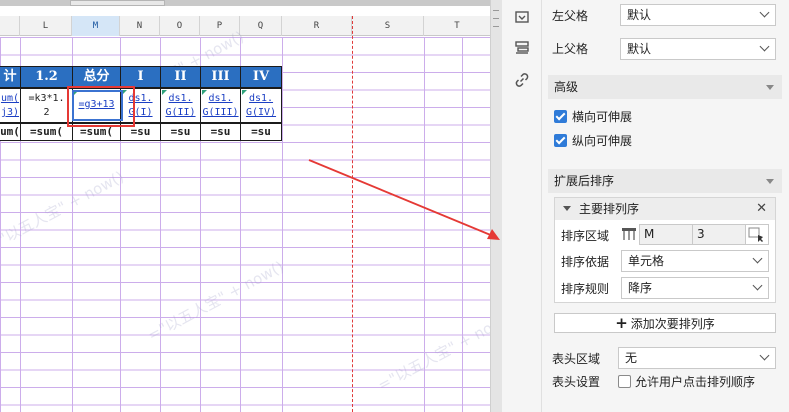  I want to click on section-title: 高级, so click(566, 87).